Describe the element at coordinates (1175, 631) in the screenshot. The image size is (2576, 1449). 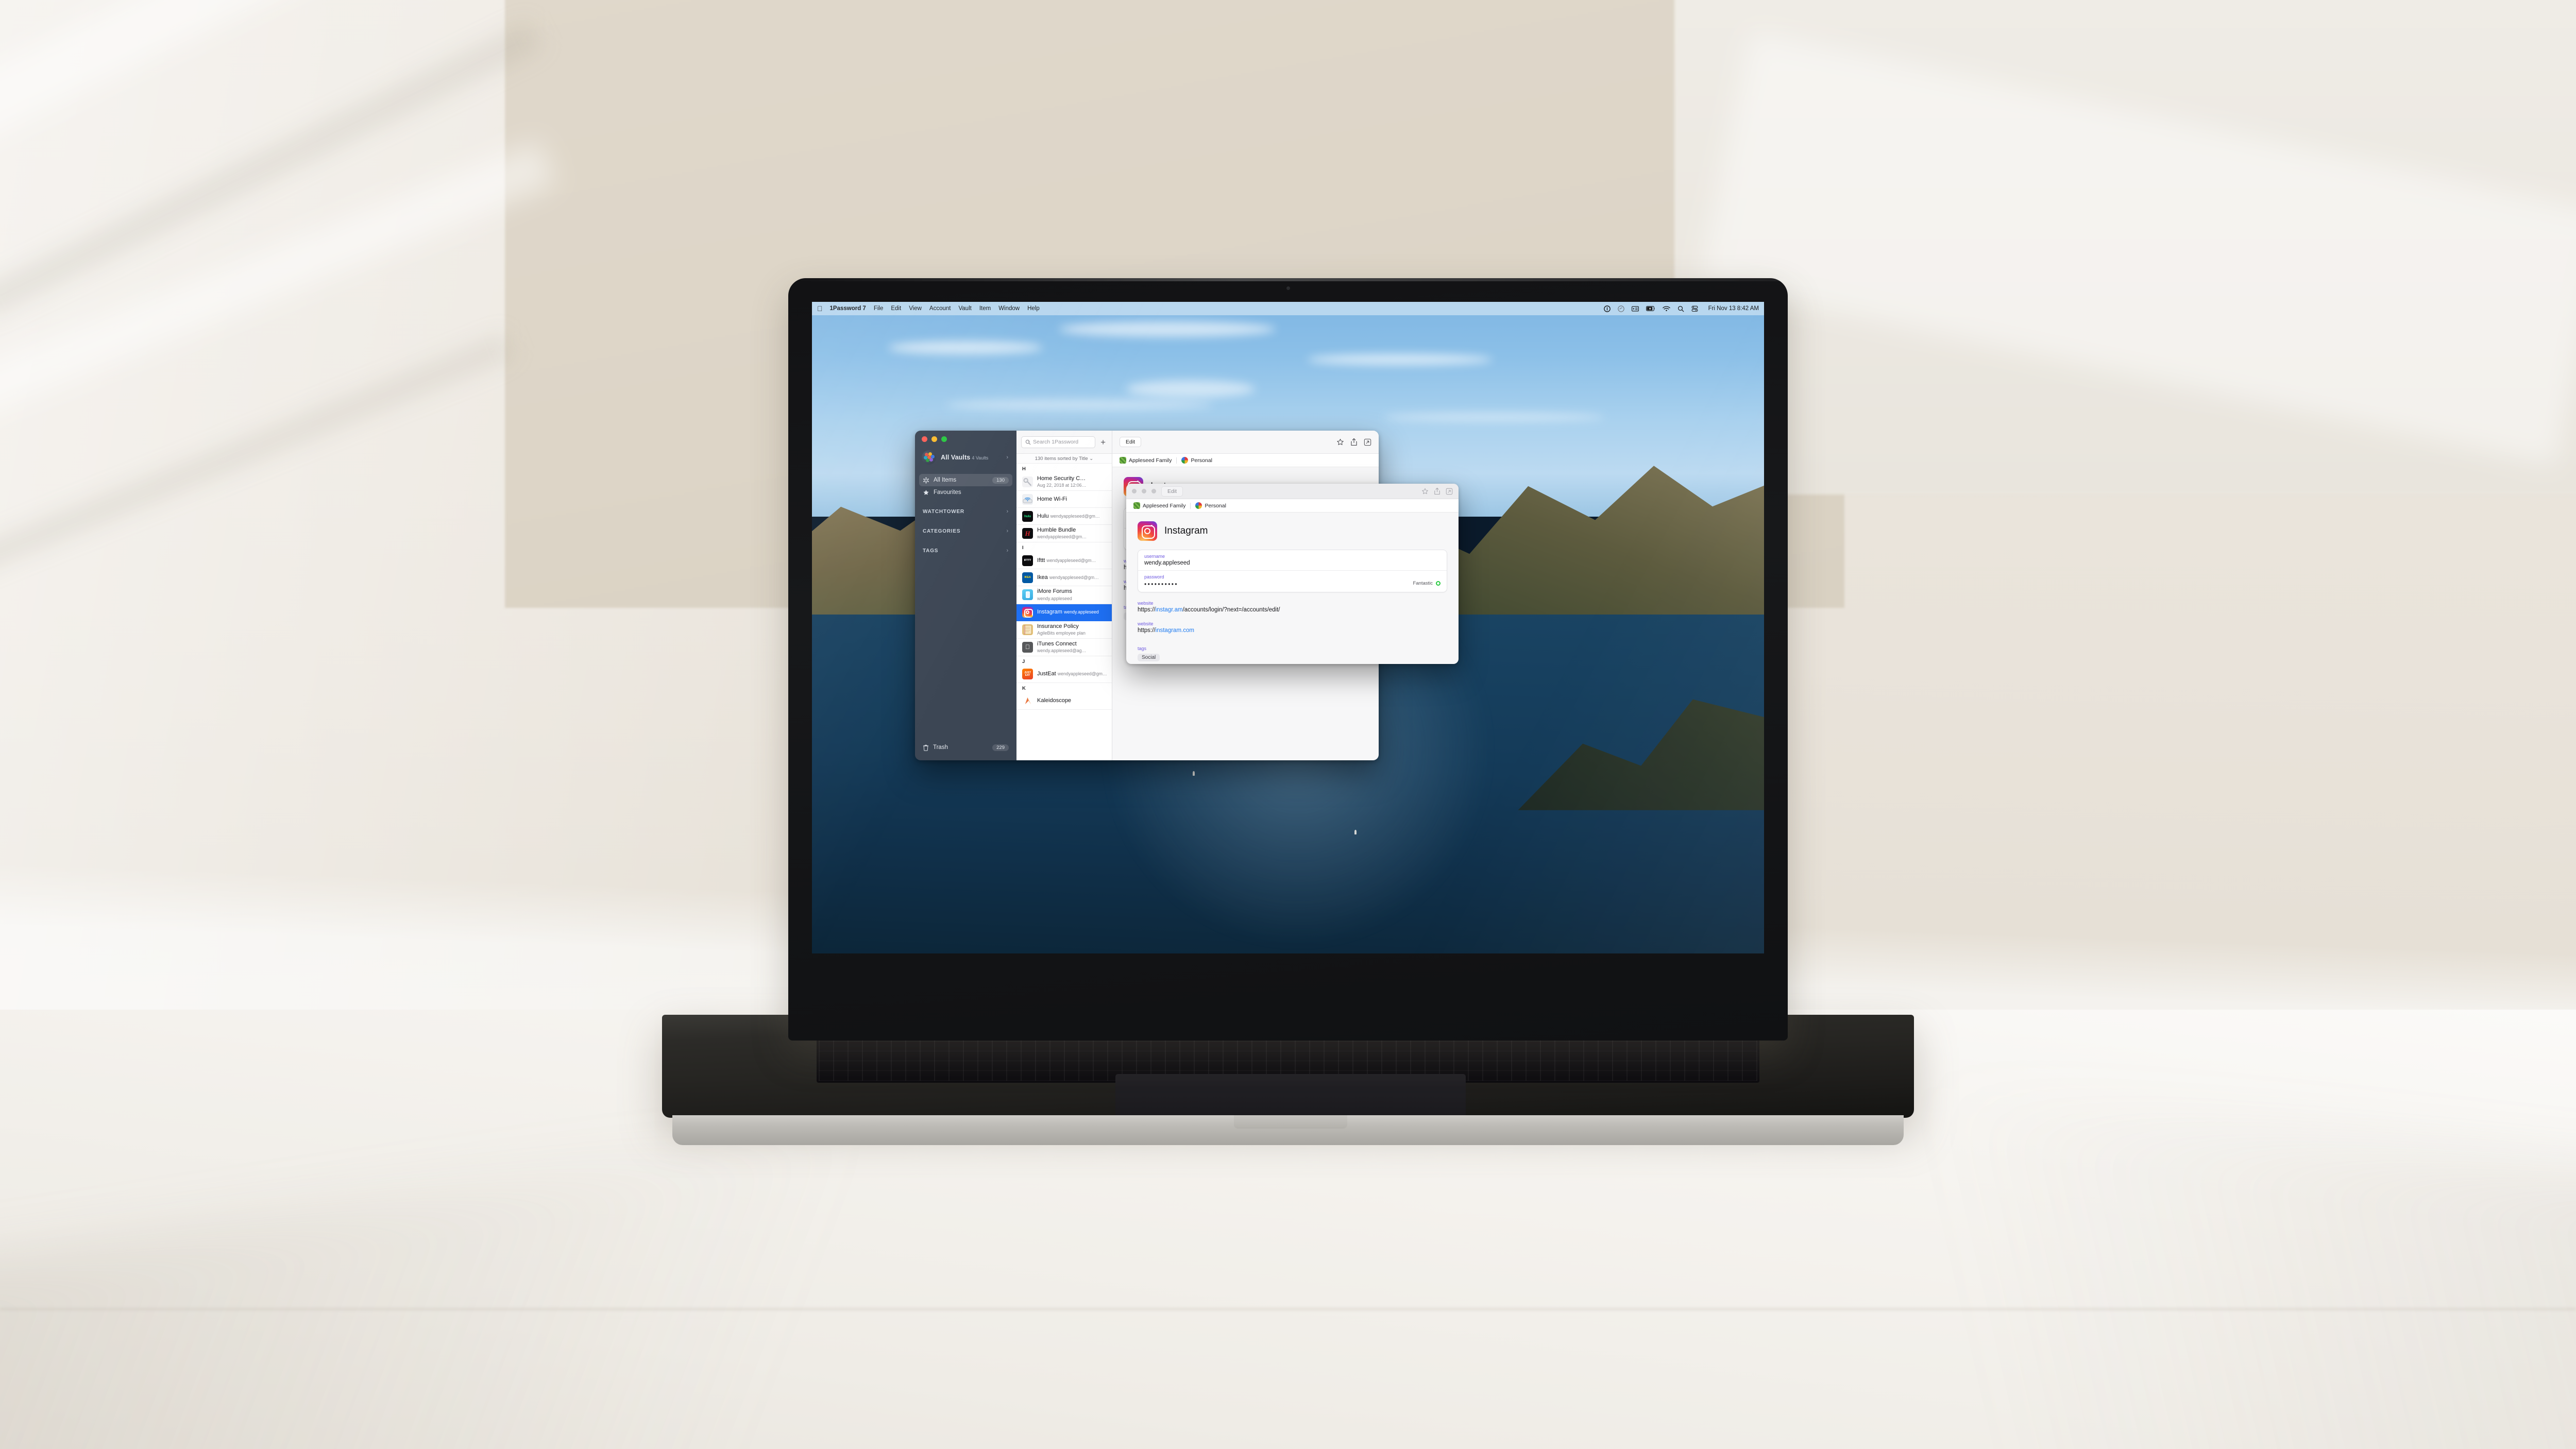
I see `website-host: instagram.com` at that location.